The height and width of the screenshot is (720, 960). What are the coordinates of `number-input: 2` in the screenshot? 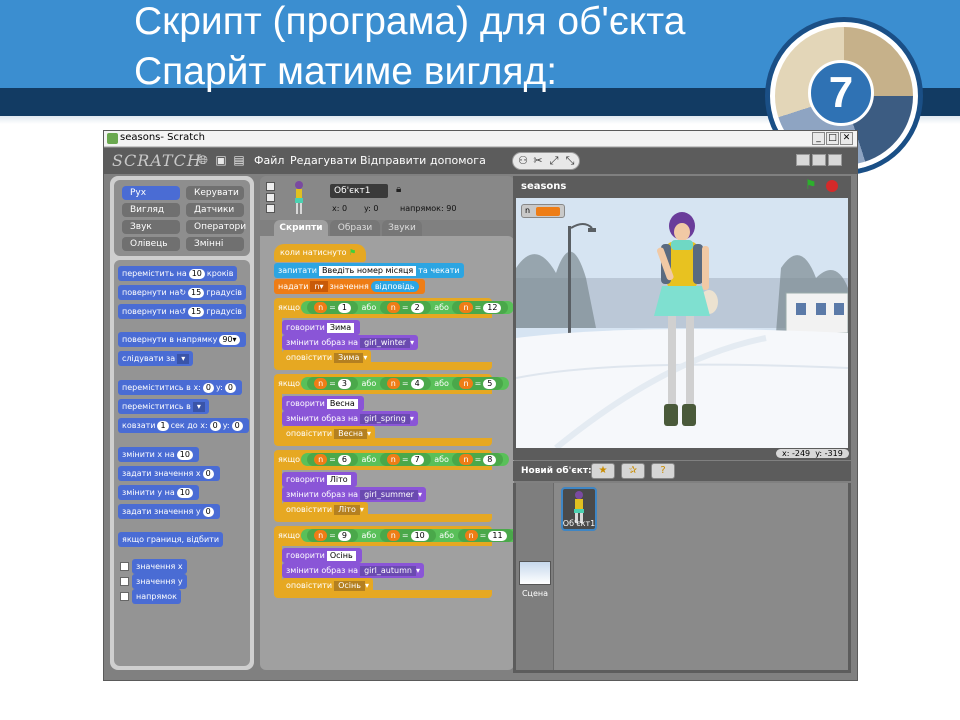 It's located at (417, 308).